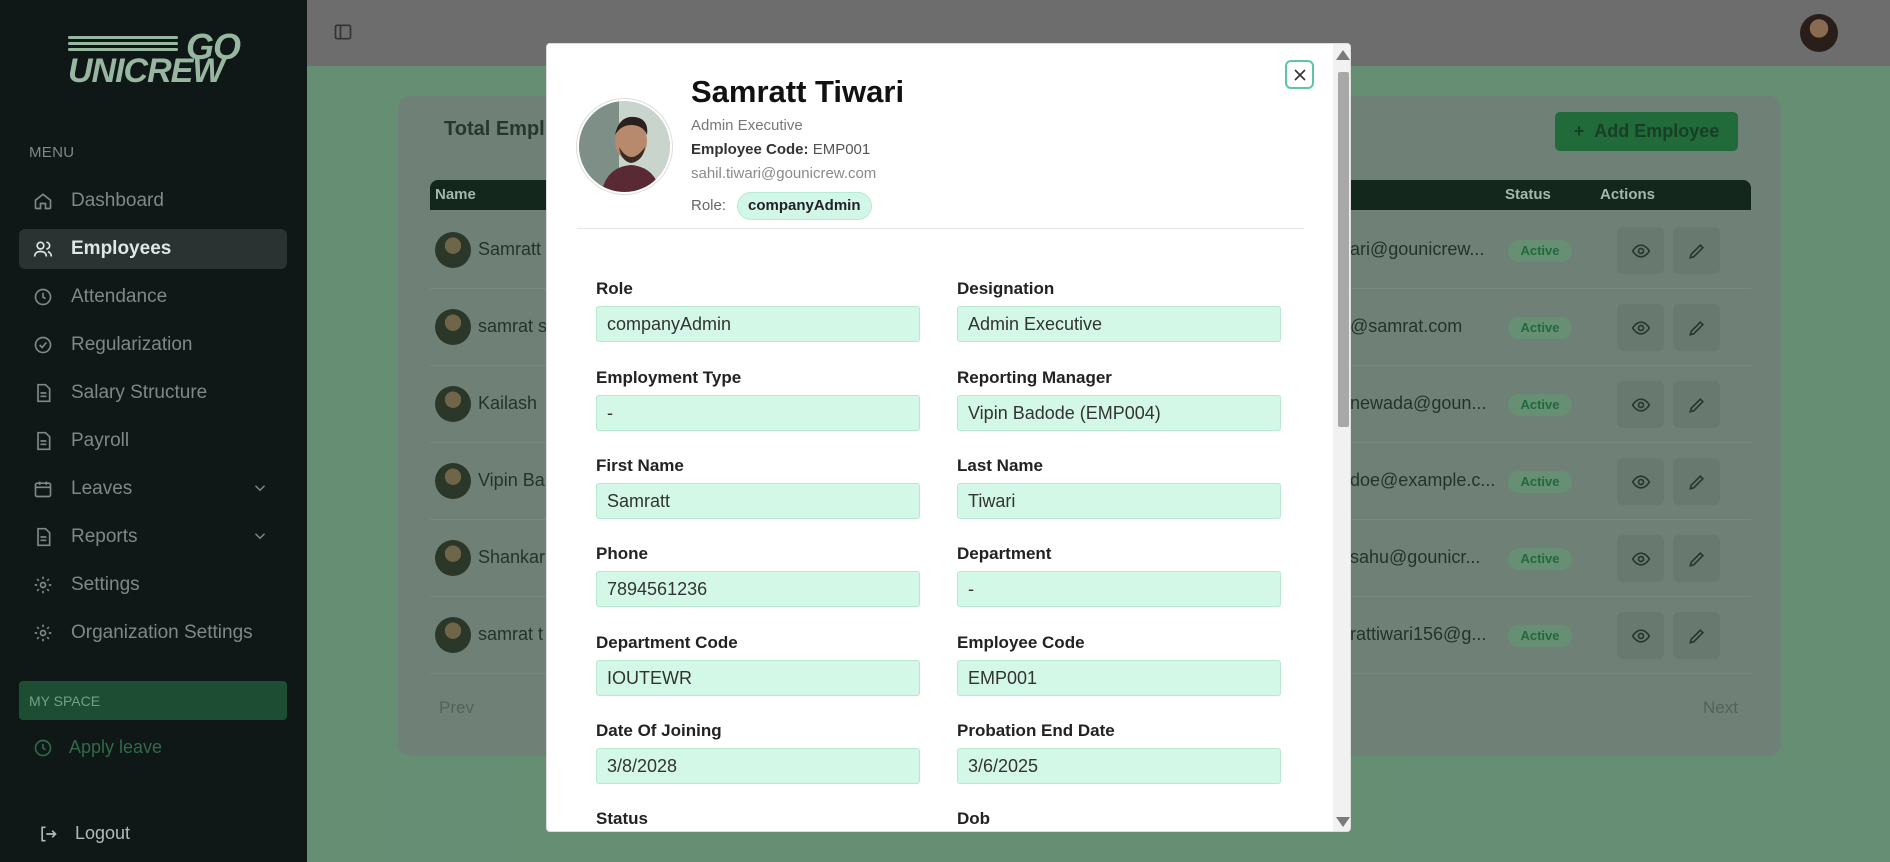 This screenshot has width=1890, height=862. Describe the element at coordinates (622, 553) in the screenshot. I see `field-label: Phone` at that location.